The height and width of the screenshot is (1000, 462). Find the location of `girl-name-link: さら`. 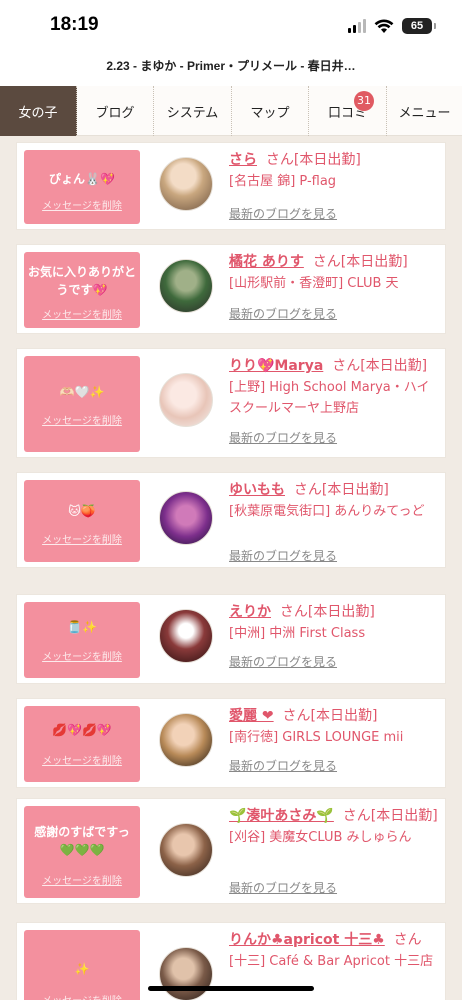

girl-name-link: さら is located at coordinates (243, 160).